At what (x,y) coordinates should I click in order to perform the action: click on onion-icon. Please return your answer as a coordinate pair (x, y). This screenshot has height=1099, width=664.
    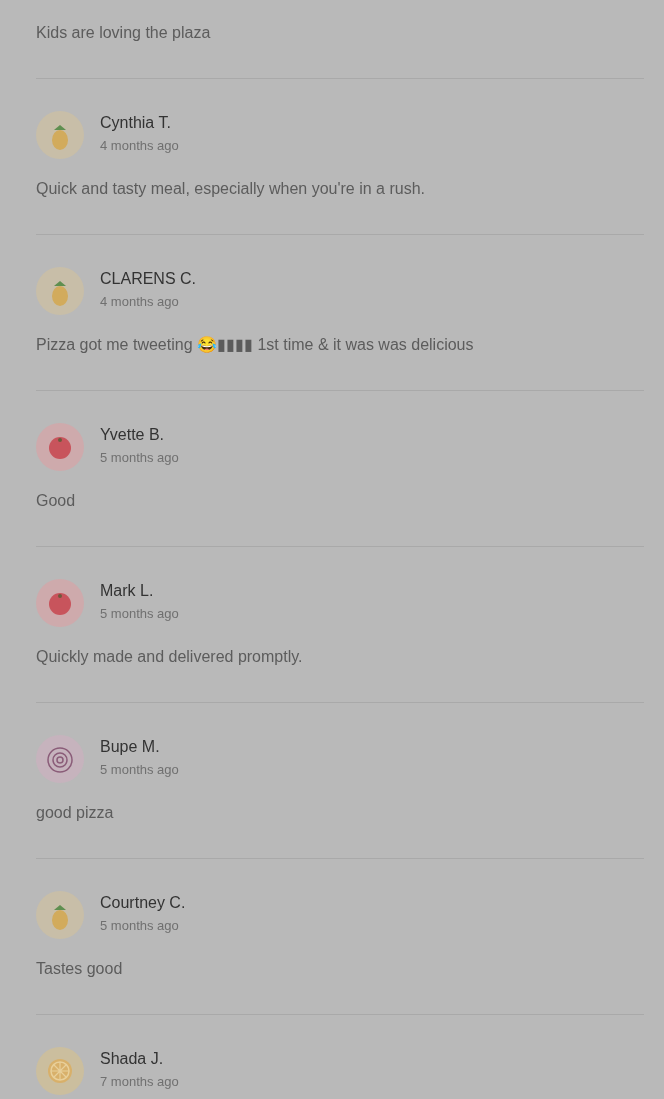
    Looking at the image, I should click on (60, 759).